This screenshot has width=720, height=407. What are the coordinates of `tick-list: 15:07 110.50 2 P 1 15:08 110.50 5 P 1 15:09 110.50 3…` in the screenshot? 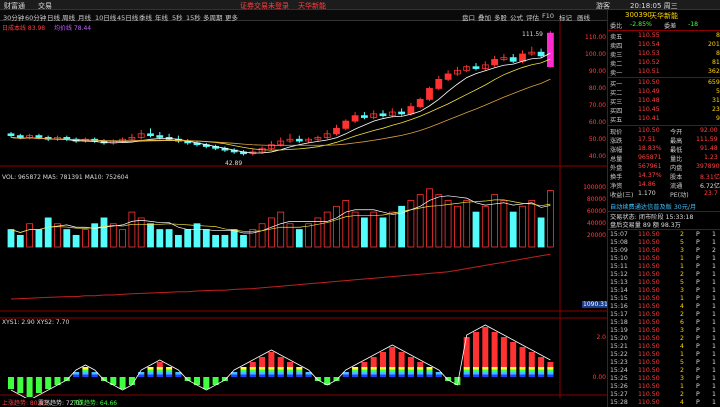 It's located at (664, 318).